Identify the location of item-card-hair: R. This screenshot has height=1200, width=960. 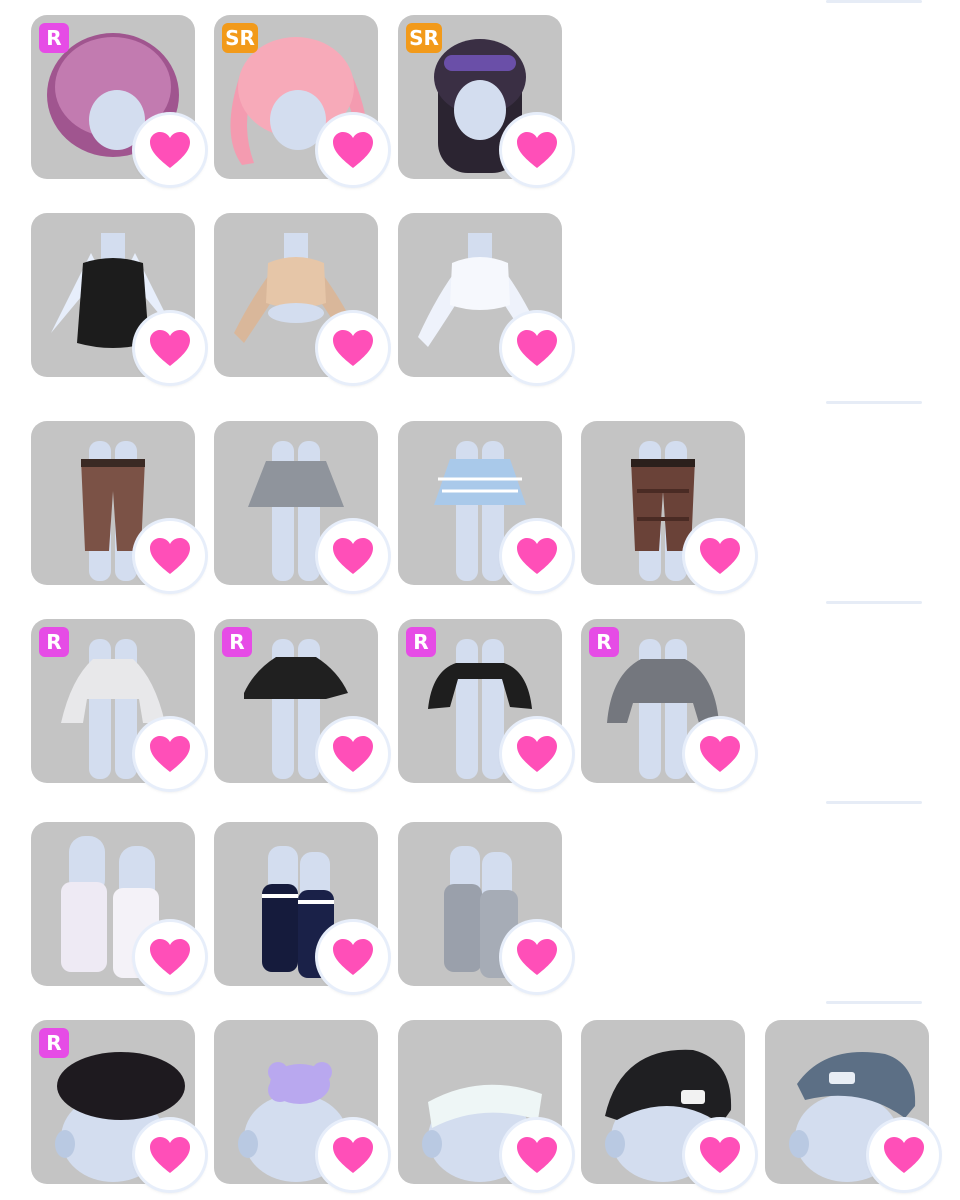
(118, 100).